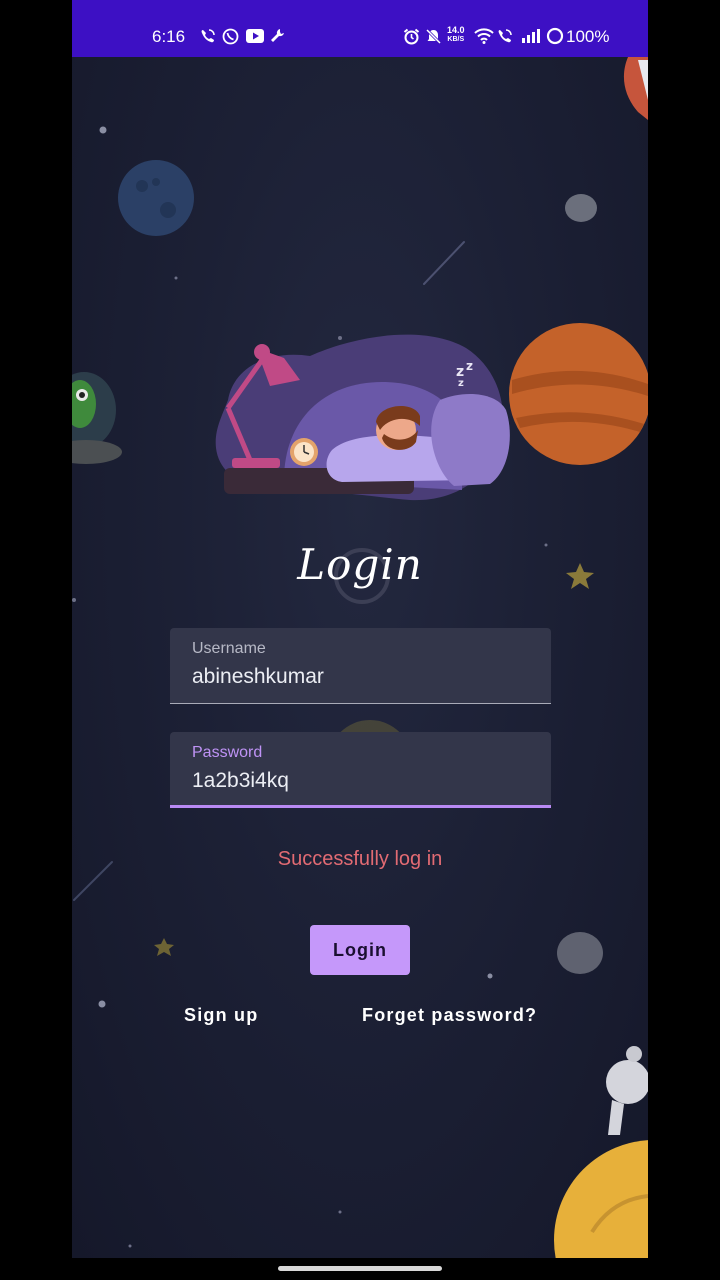 Image resolution: width=720 pixels, height=1280 pixels. Describe the element at coordinates (360, 950) in the screenshot. I see `login-button: Login` at that location.